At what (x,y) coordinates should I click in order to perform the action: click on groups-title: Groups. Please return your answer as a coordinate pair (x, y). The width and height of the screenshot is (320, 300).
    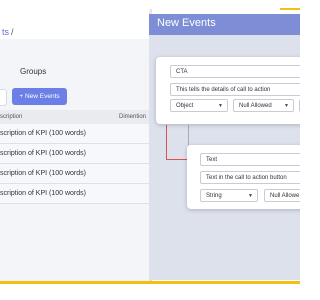
    Looking at the image, I should click on (33, 71).